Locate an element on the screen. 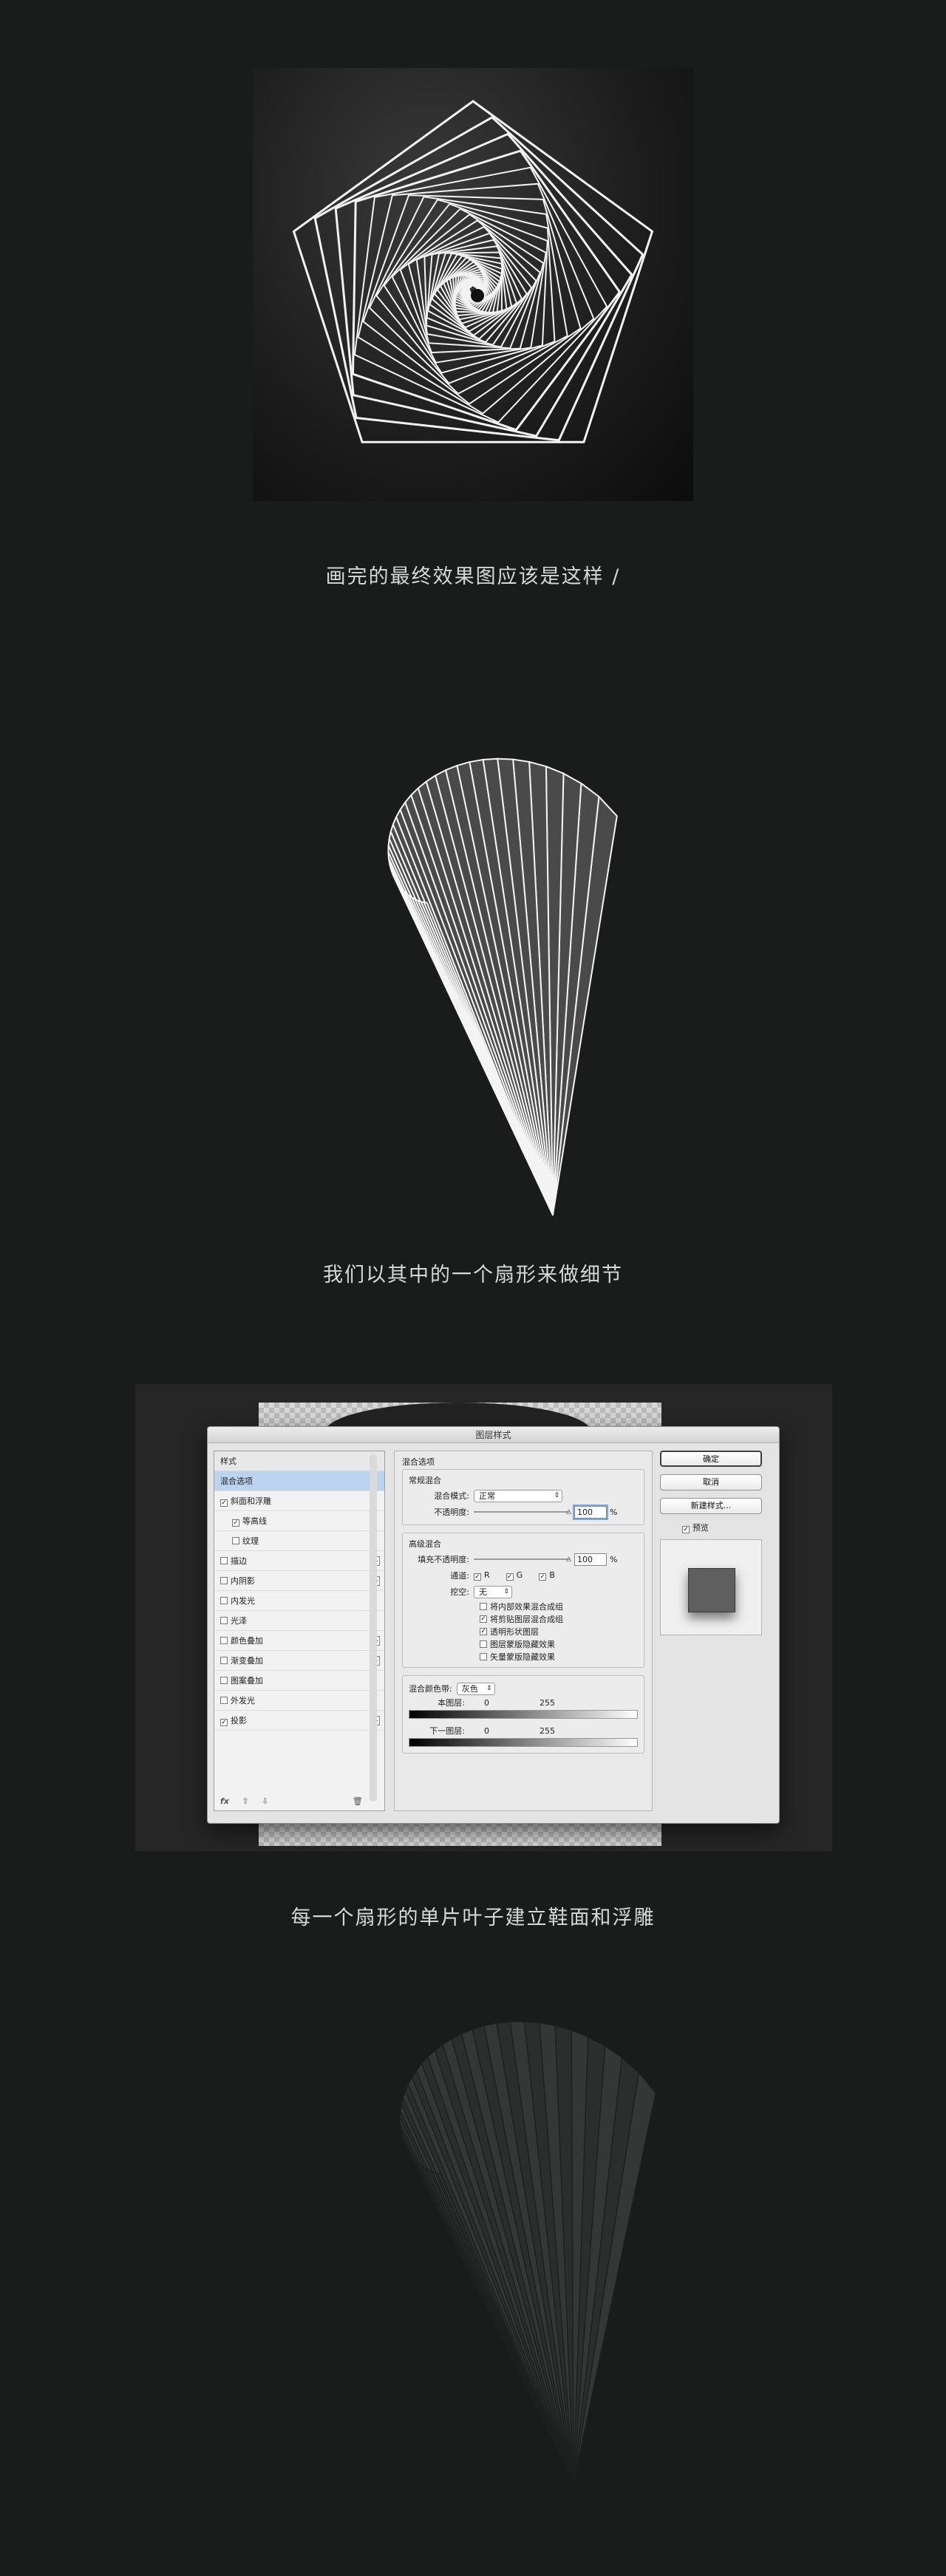 Image resolution: width=946 pixels, height=2576 pixels. final-effect-image is located at coordinates (473, 284).